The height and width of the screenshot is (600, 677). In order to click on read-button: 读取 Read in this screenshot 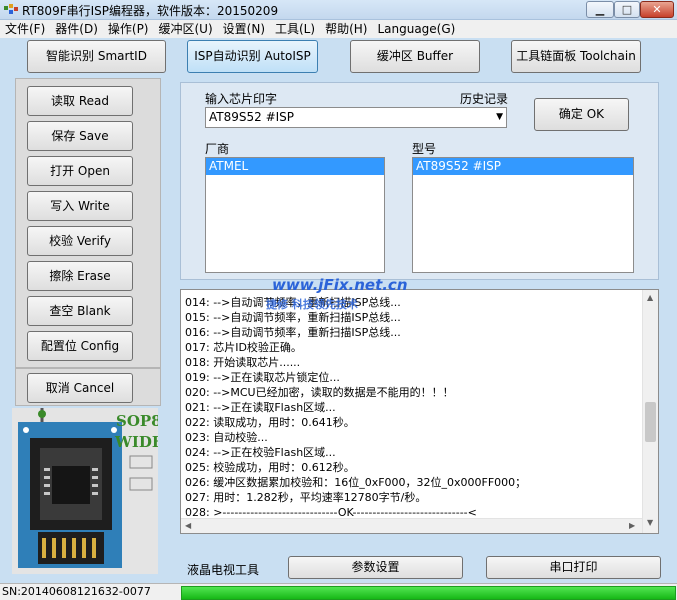, I will do `click(80, 101)`.